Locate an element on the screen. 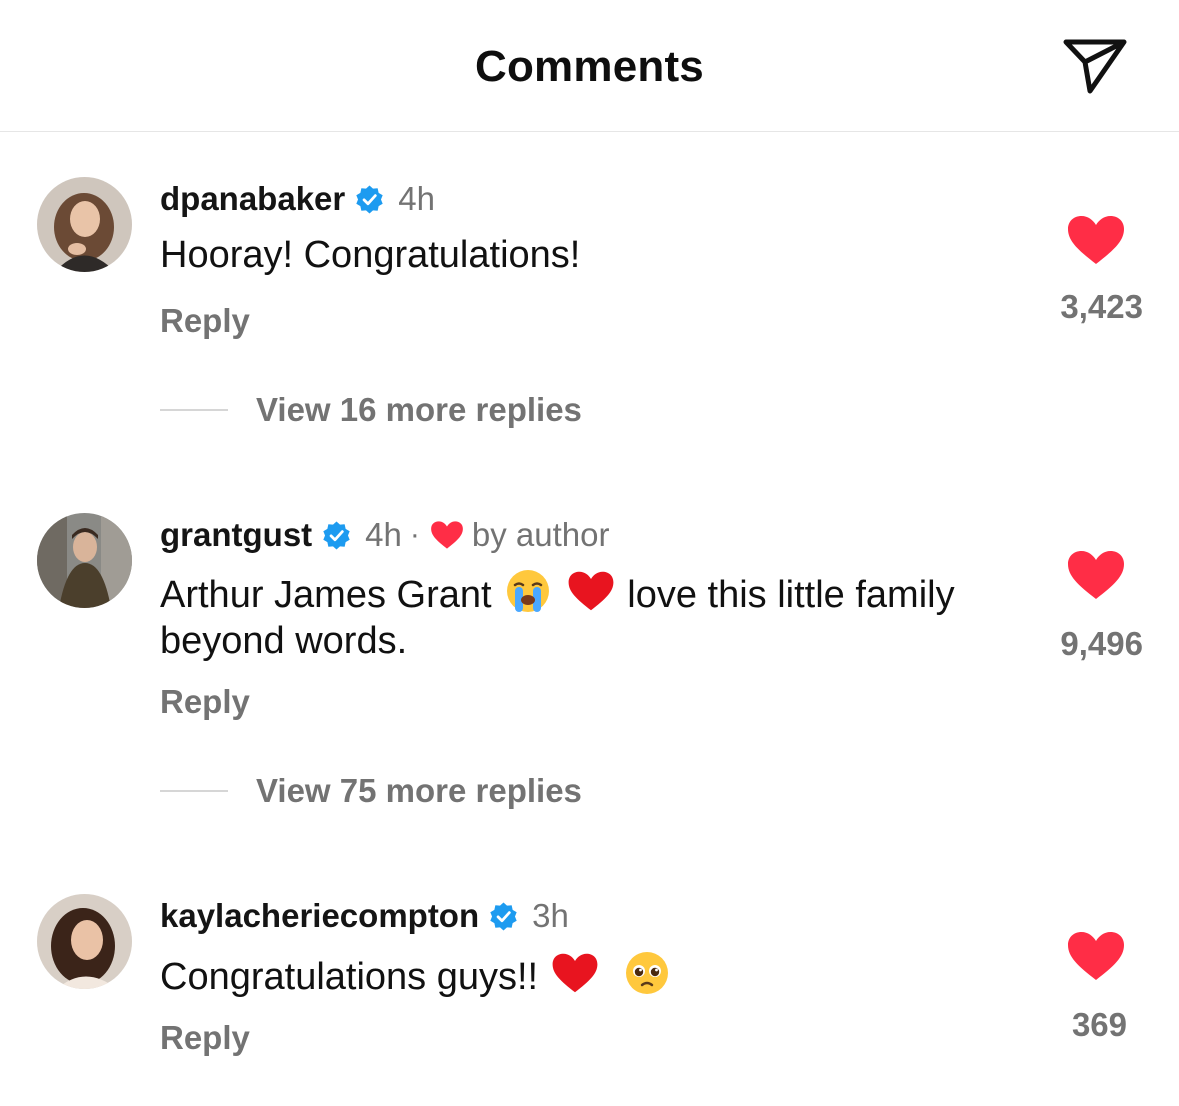 This screenshot has width=1179, height=1106. like-count: 3,423 is located at coordinates (1101, 306).